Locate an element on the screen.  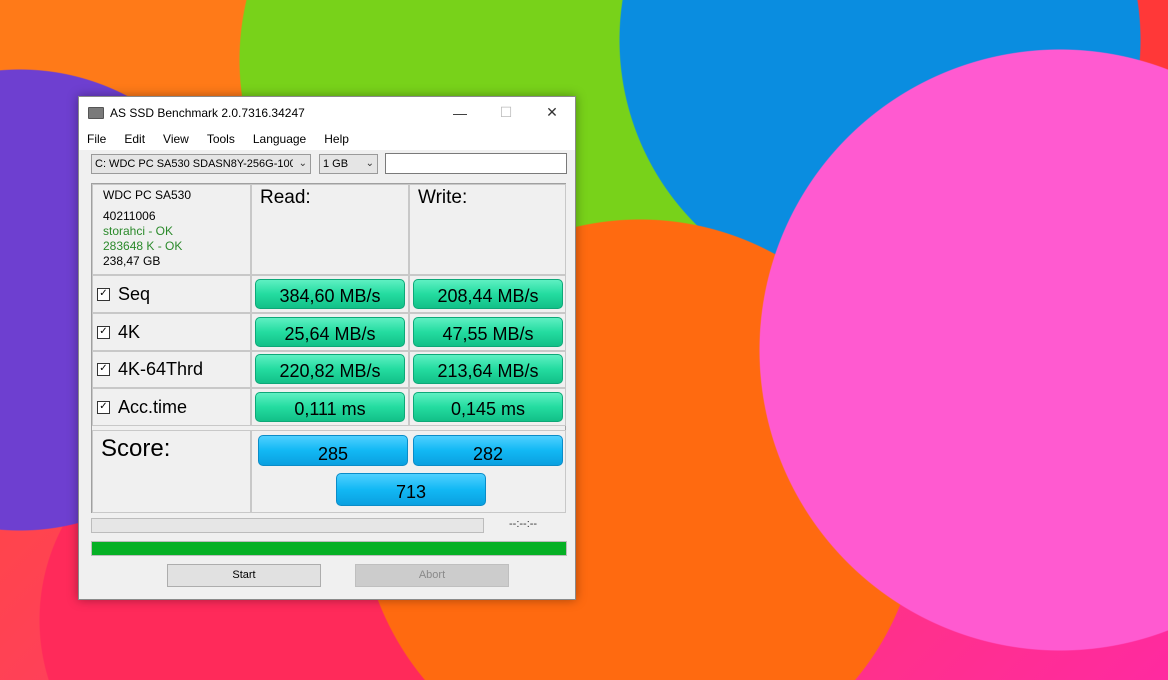
acc-write-cell: 0,145 ms is located at coordinates (487, 407).